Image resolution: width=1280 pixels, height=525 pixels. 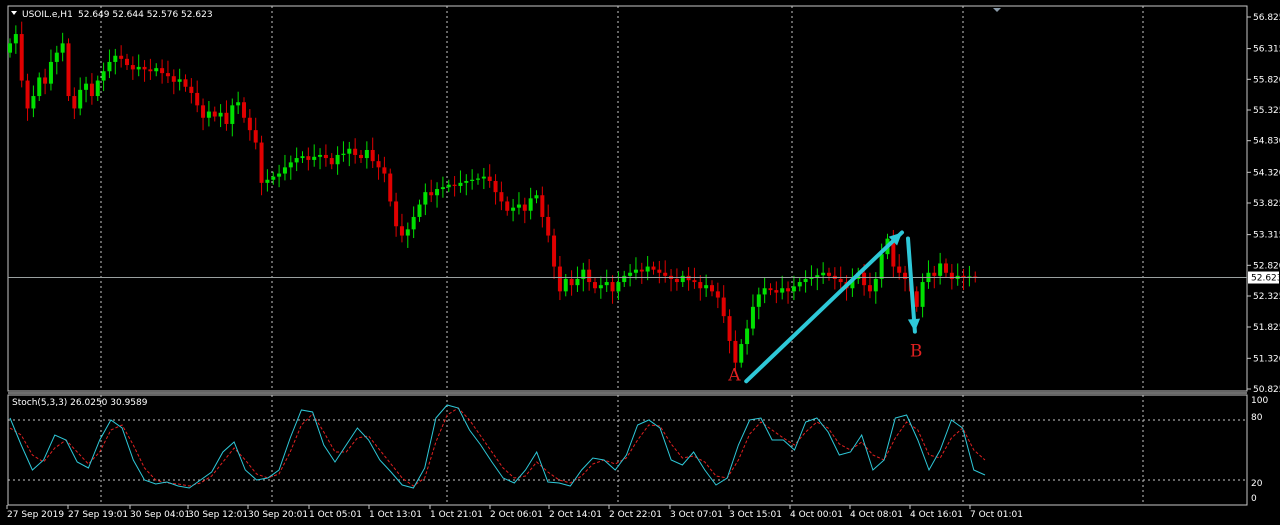 I want to click on time-label: 4 Oct 00:01, so click(x=816, y=515).